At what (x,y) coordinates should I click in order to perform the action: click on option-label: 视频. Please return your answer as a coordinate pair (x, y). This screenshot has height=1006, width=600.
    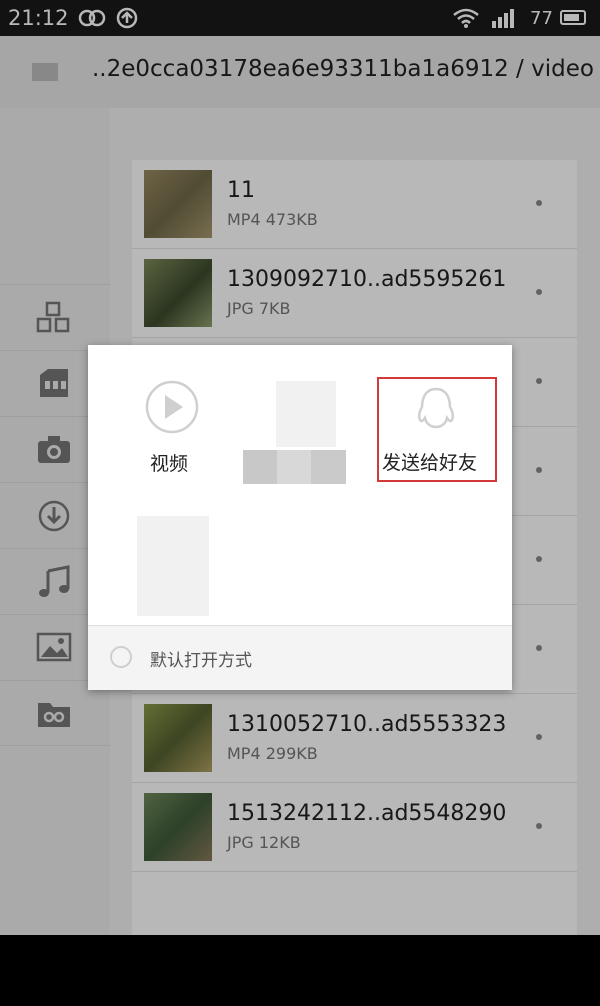
    Looking at the image, I should click on (169, 464).